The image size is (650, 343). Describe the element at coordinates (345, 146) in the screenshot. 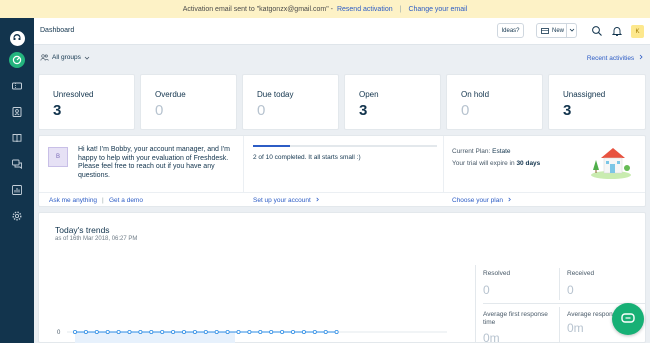

I see `setup-progress-bar` at that location.